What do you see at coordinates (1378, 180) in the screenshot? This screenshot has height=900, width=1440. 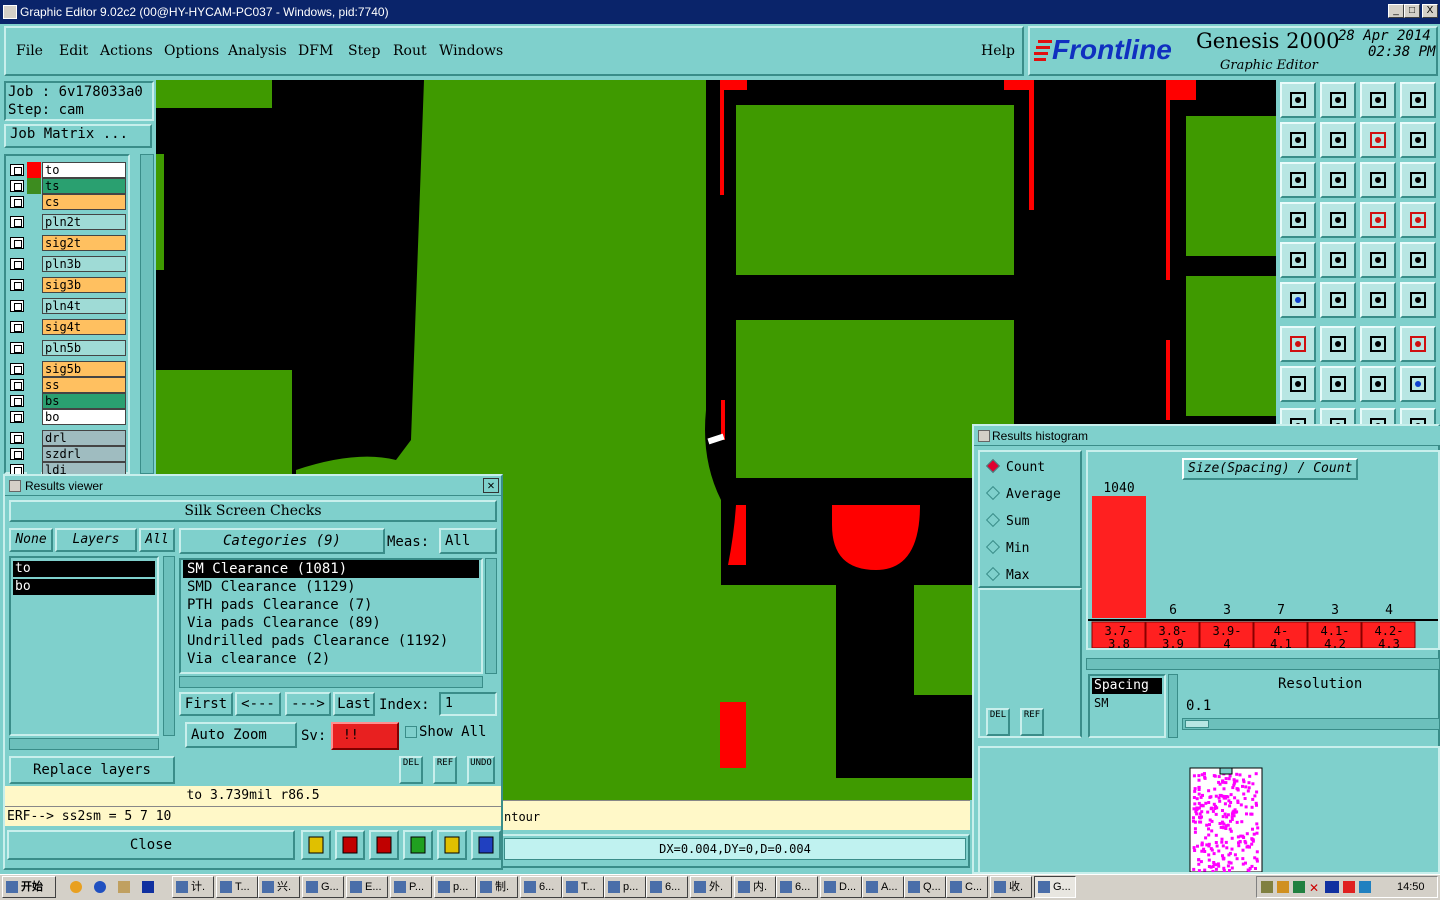 I see `scale-icon` at bounding box center [1378, 180].